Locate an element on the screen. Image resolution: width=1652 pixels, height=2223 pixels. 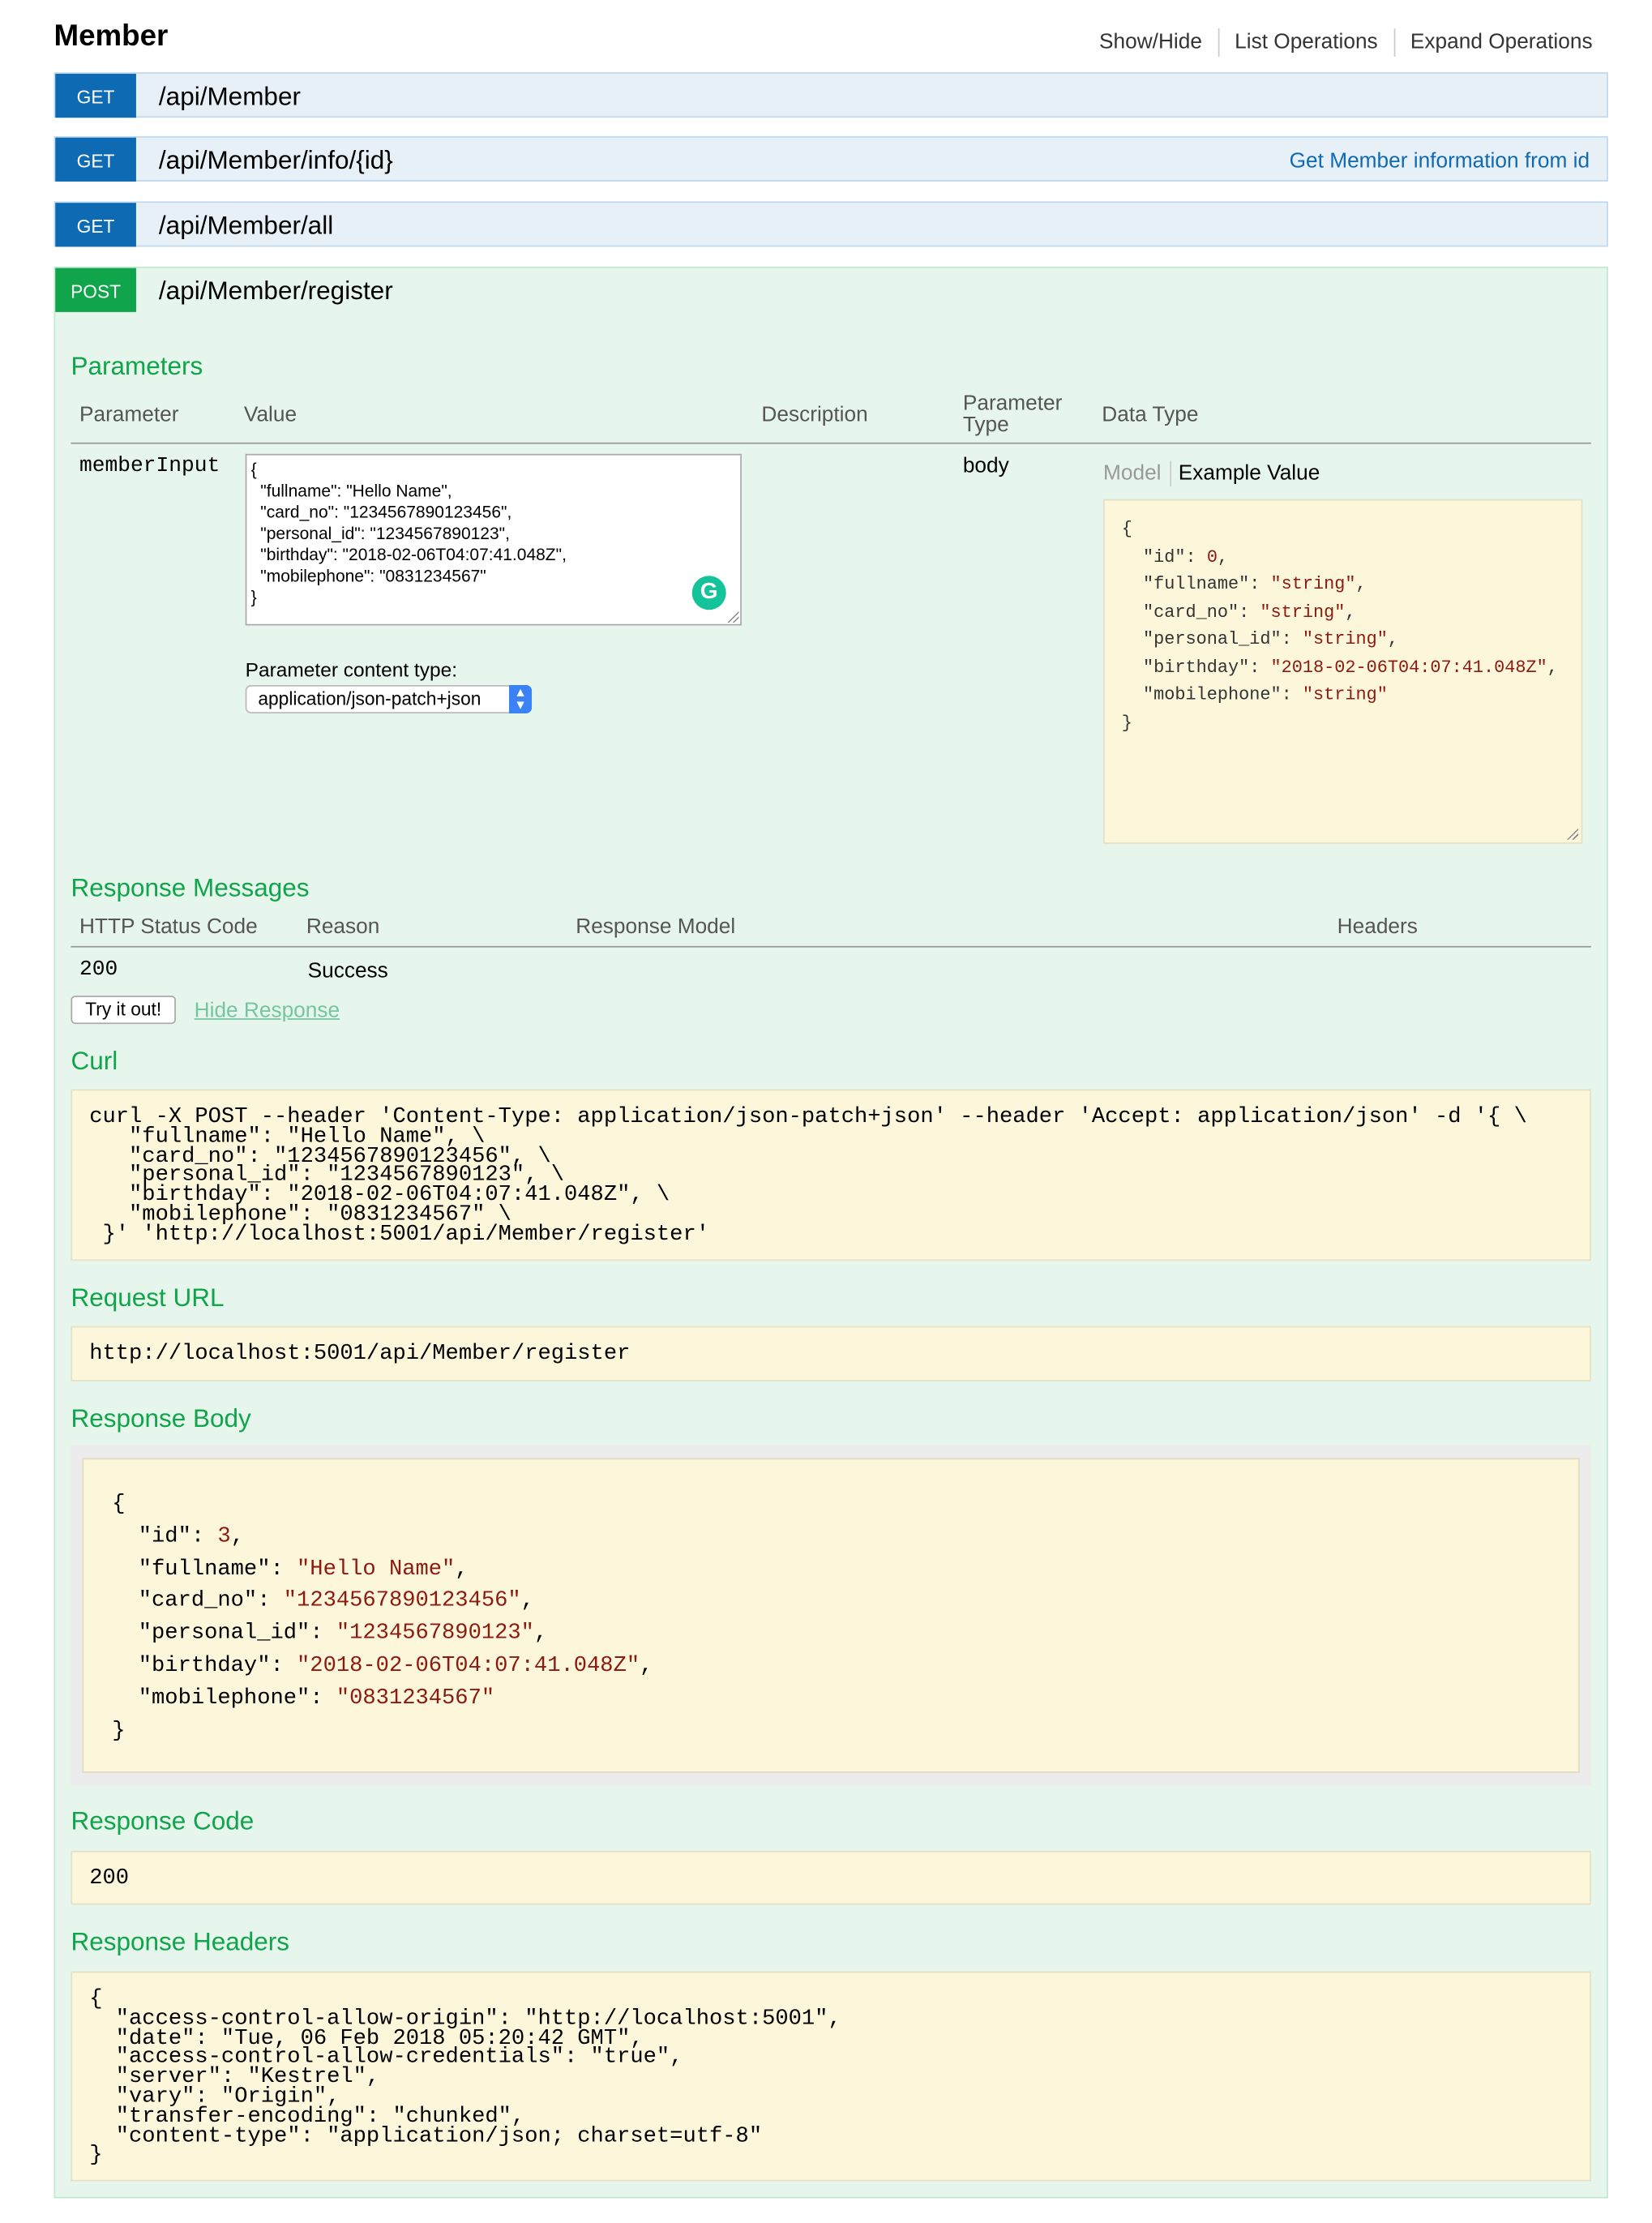
try-it-out-button: Try it out! is located at coordinates (124, 1010).